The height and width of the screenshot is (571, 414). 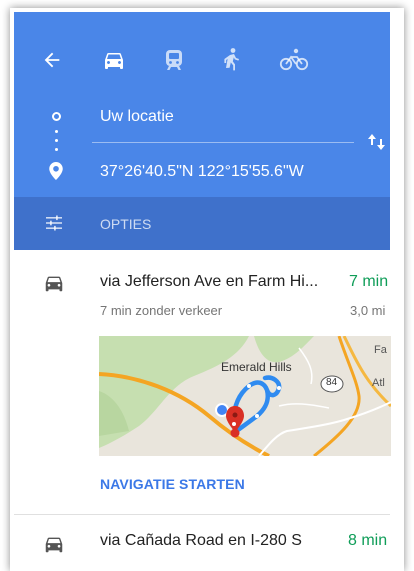 I want to click on map-edge-label-fa: Fa, so click(x=380, y=350).